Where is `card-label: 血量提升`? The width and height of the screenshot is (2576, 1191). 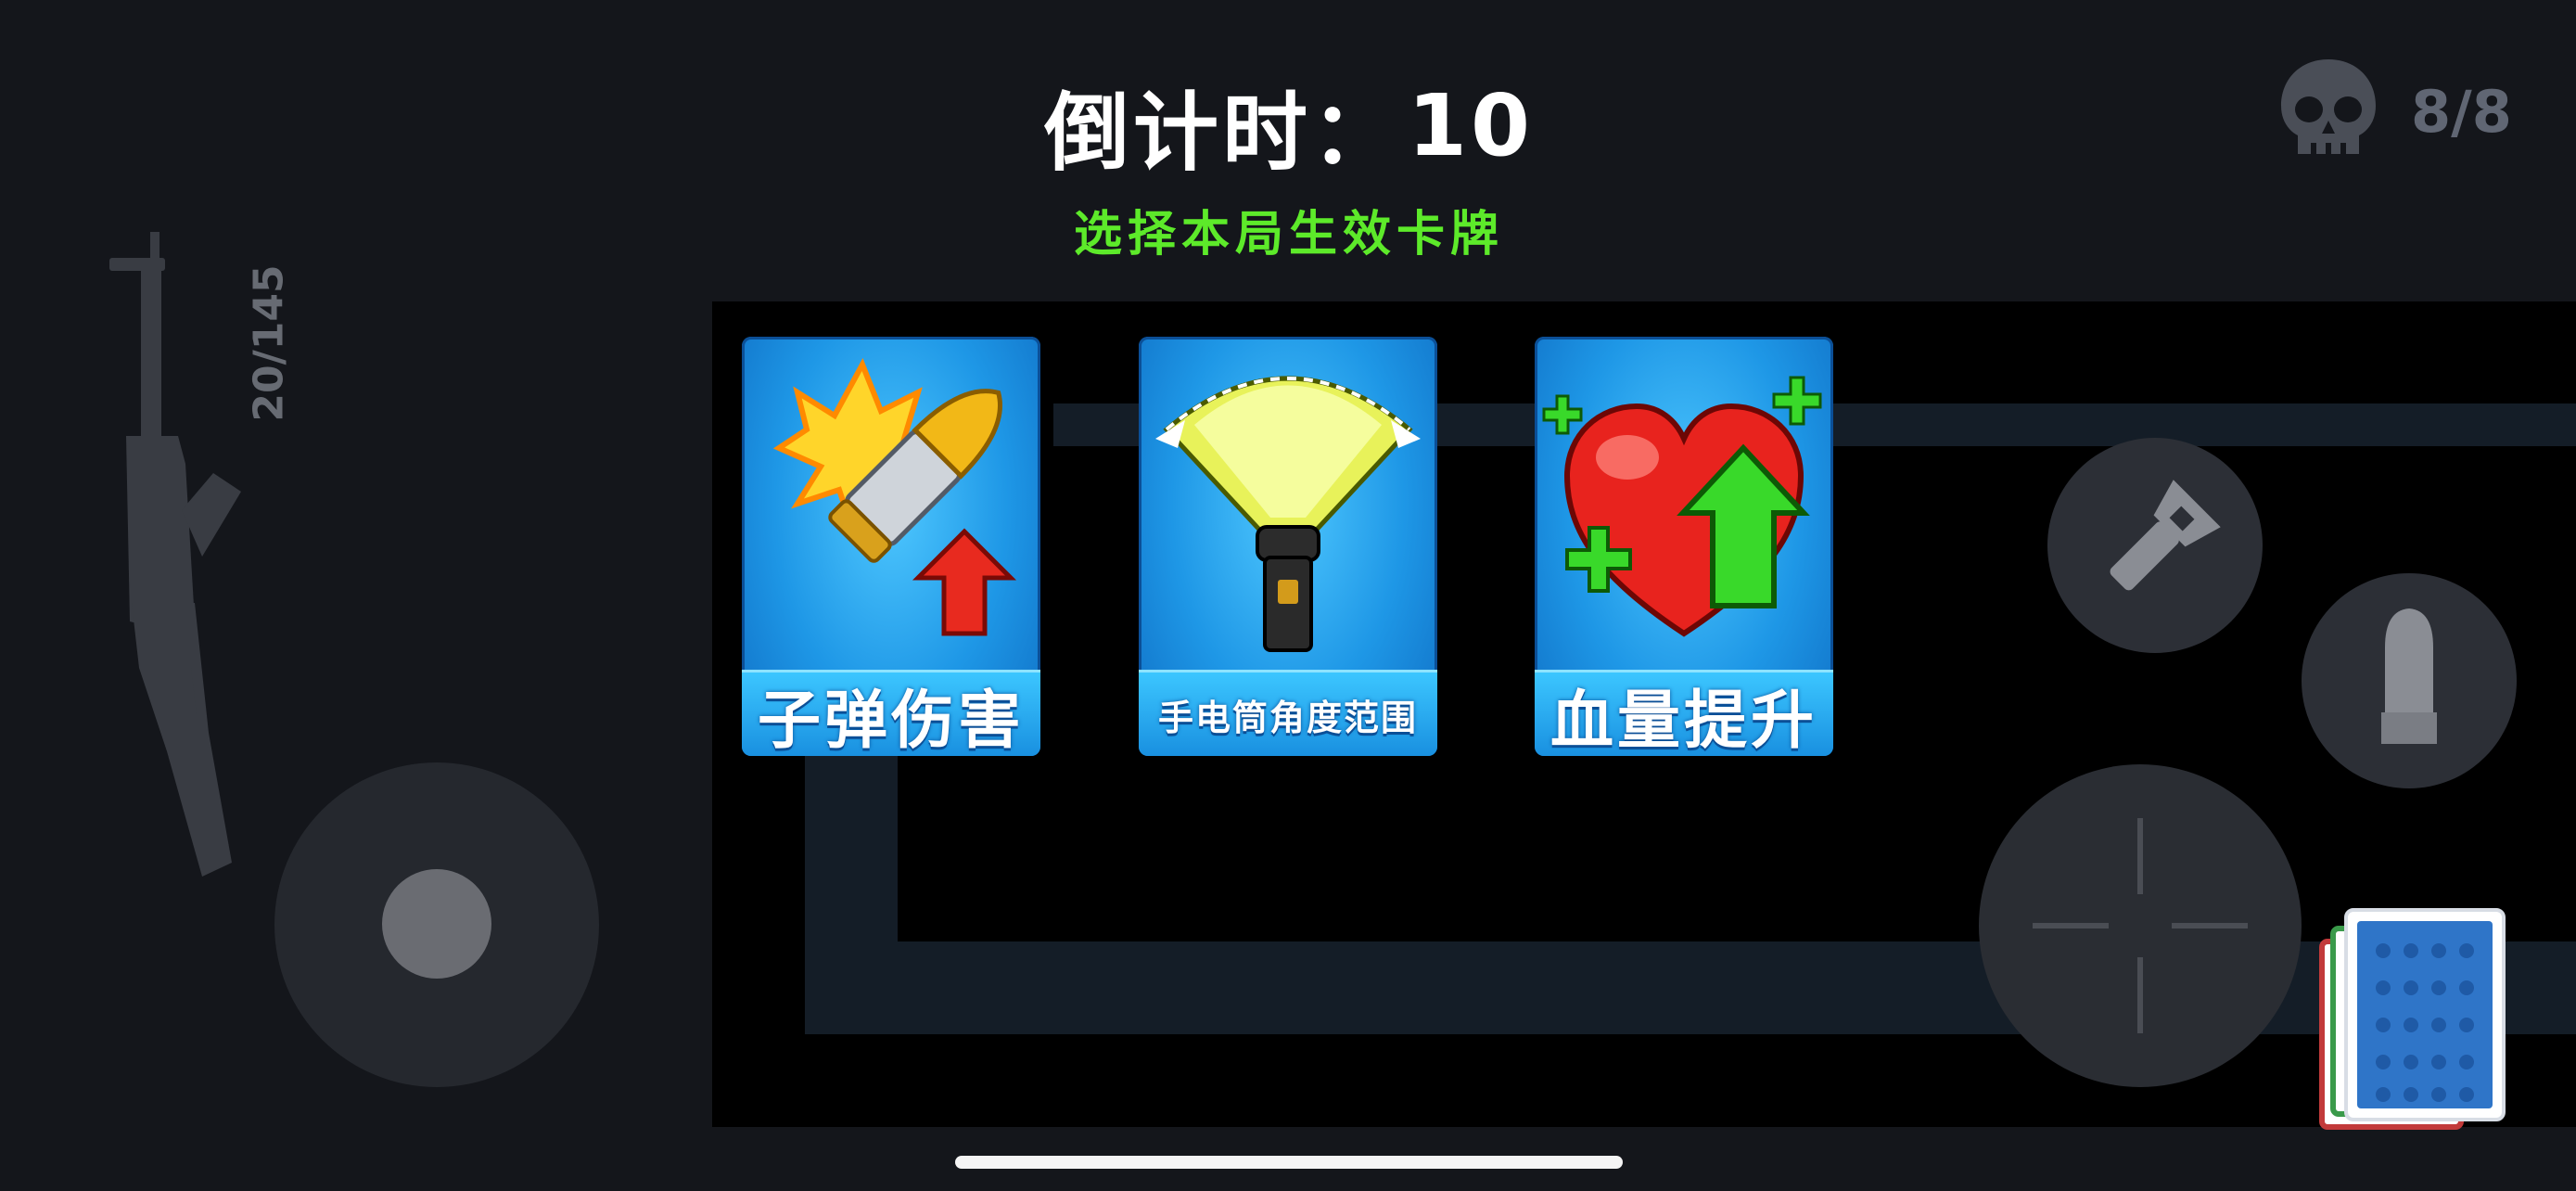 card-label: 血量提升 is located at coordinates (1684, 713).